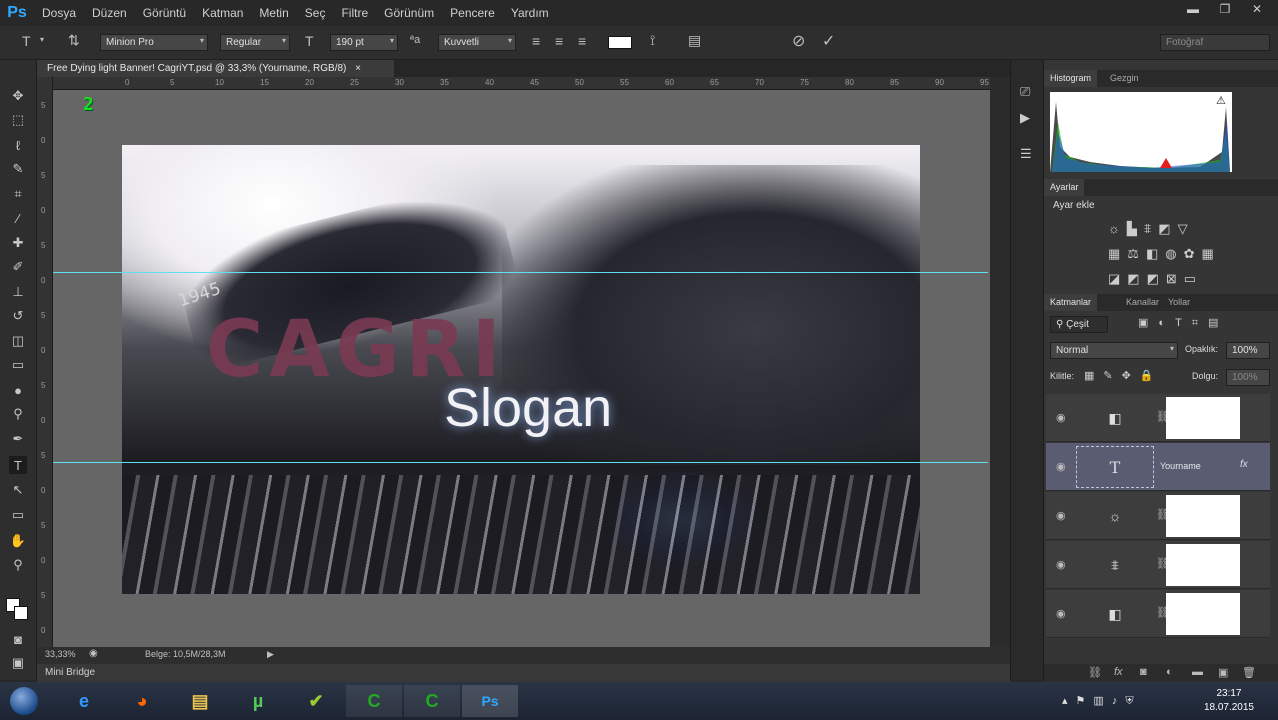 The image size is (1278, 720). I want to click on shape-filter-icon: ⌗, so click(1200, 323).